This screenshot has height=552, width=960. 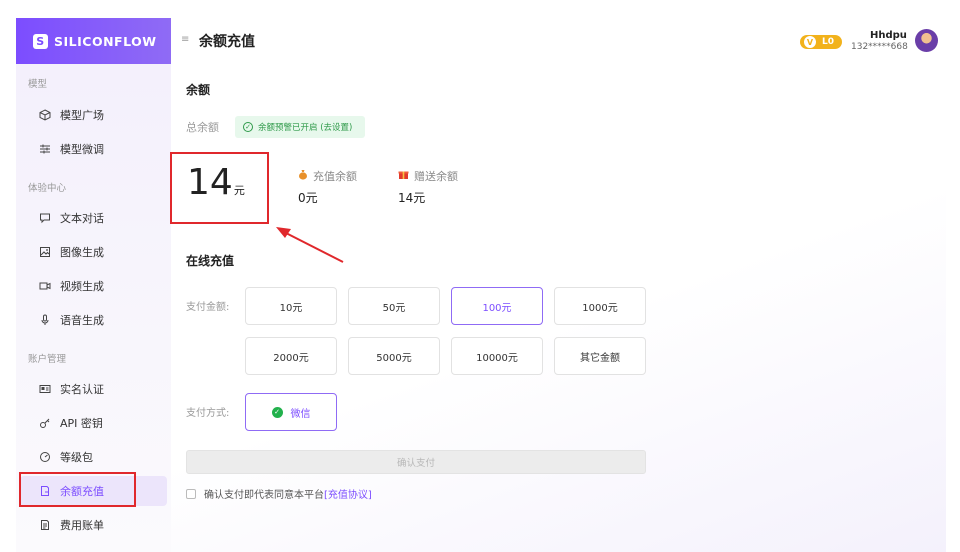 I want to click on pay-amount-label: 支付金额:, so click(x=208, y=307).